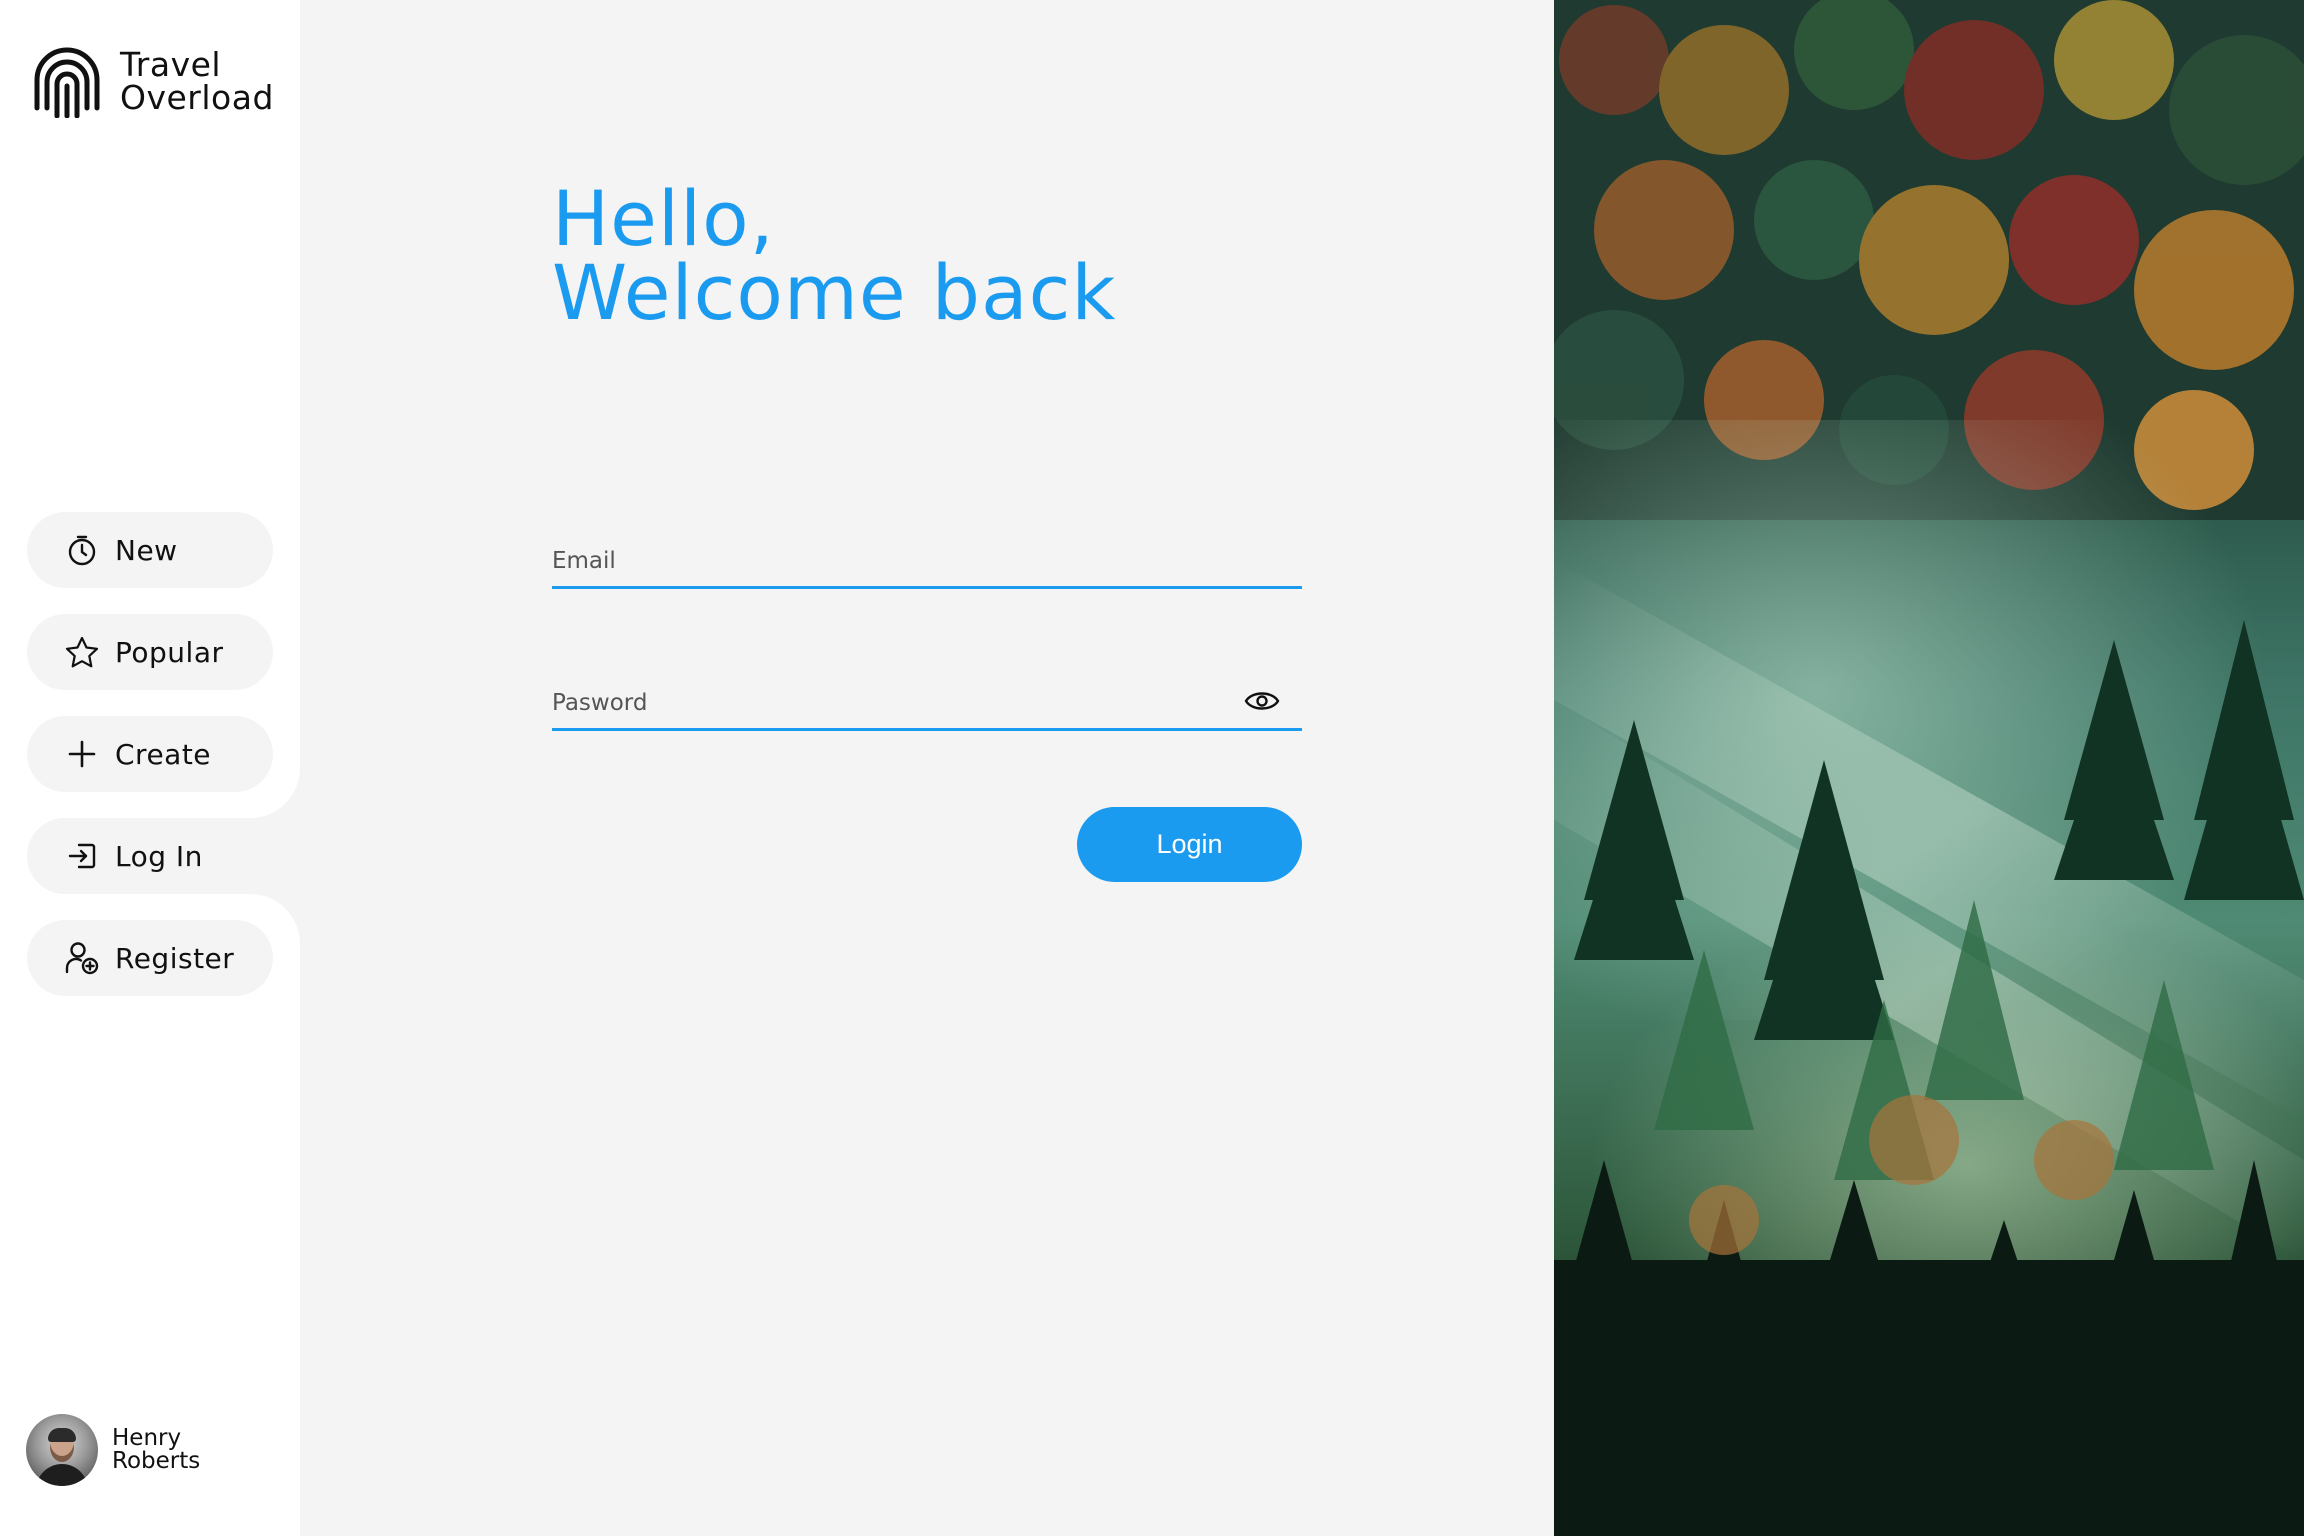 The width and height of the screenshot is (2304, 1536). What do you see at coordinates (146, 550) in the screenshot?
I see `sidebar-item-label: New` at bounding box center [146, 550].